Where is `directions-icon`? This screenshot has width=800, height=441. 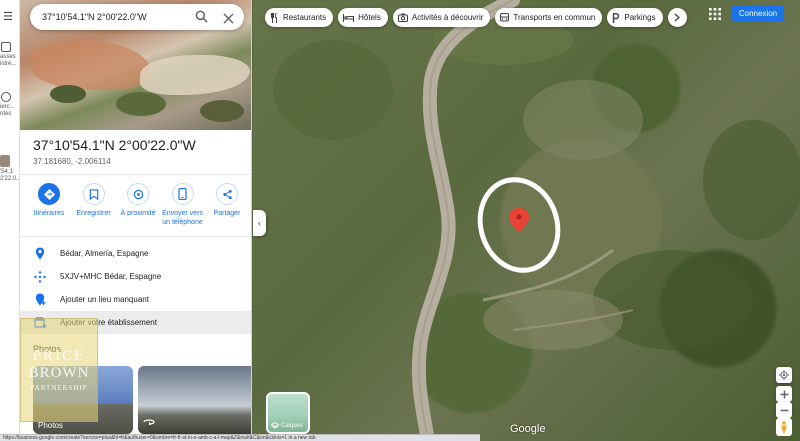 directions-icon is located at coordinates (49, 194).